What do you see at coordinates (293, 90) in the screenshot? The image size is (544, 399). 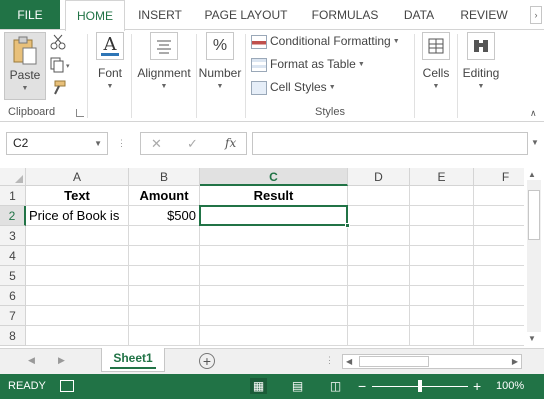 I see `cell-styles-button: Cell Styles ▼` at bounding box center [293, 90].